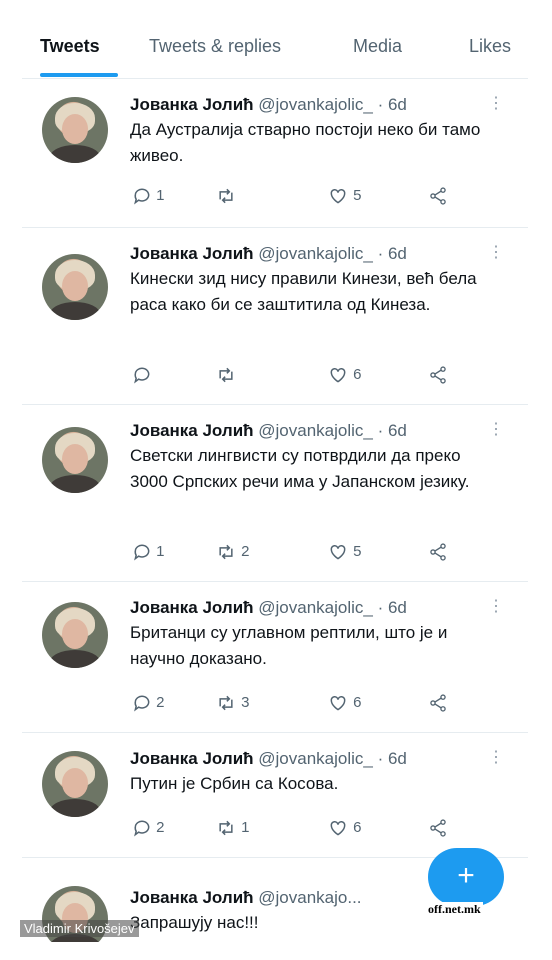 The image size is (552, 960). What do you see at coordinates (245, 551) in the screenshot?
I see `retweet-count: 2` at bounding box center [245, 551].